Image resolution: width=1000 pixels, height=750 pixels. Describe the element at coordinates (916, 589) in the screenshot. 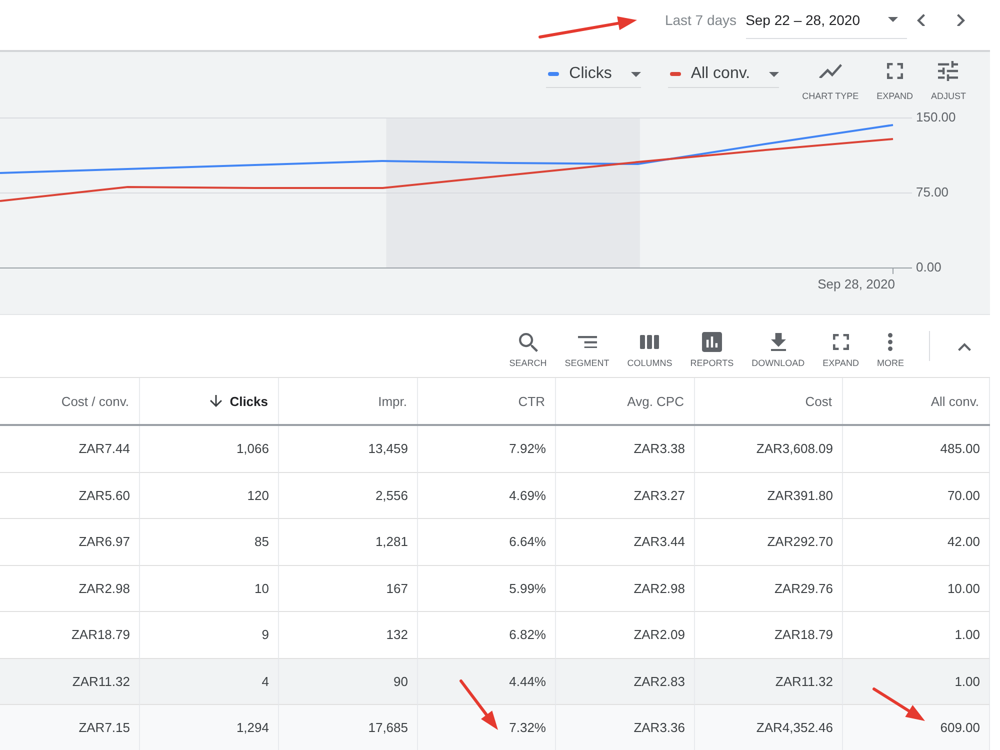

I see `table-cell: 10.00` at that location.